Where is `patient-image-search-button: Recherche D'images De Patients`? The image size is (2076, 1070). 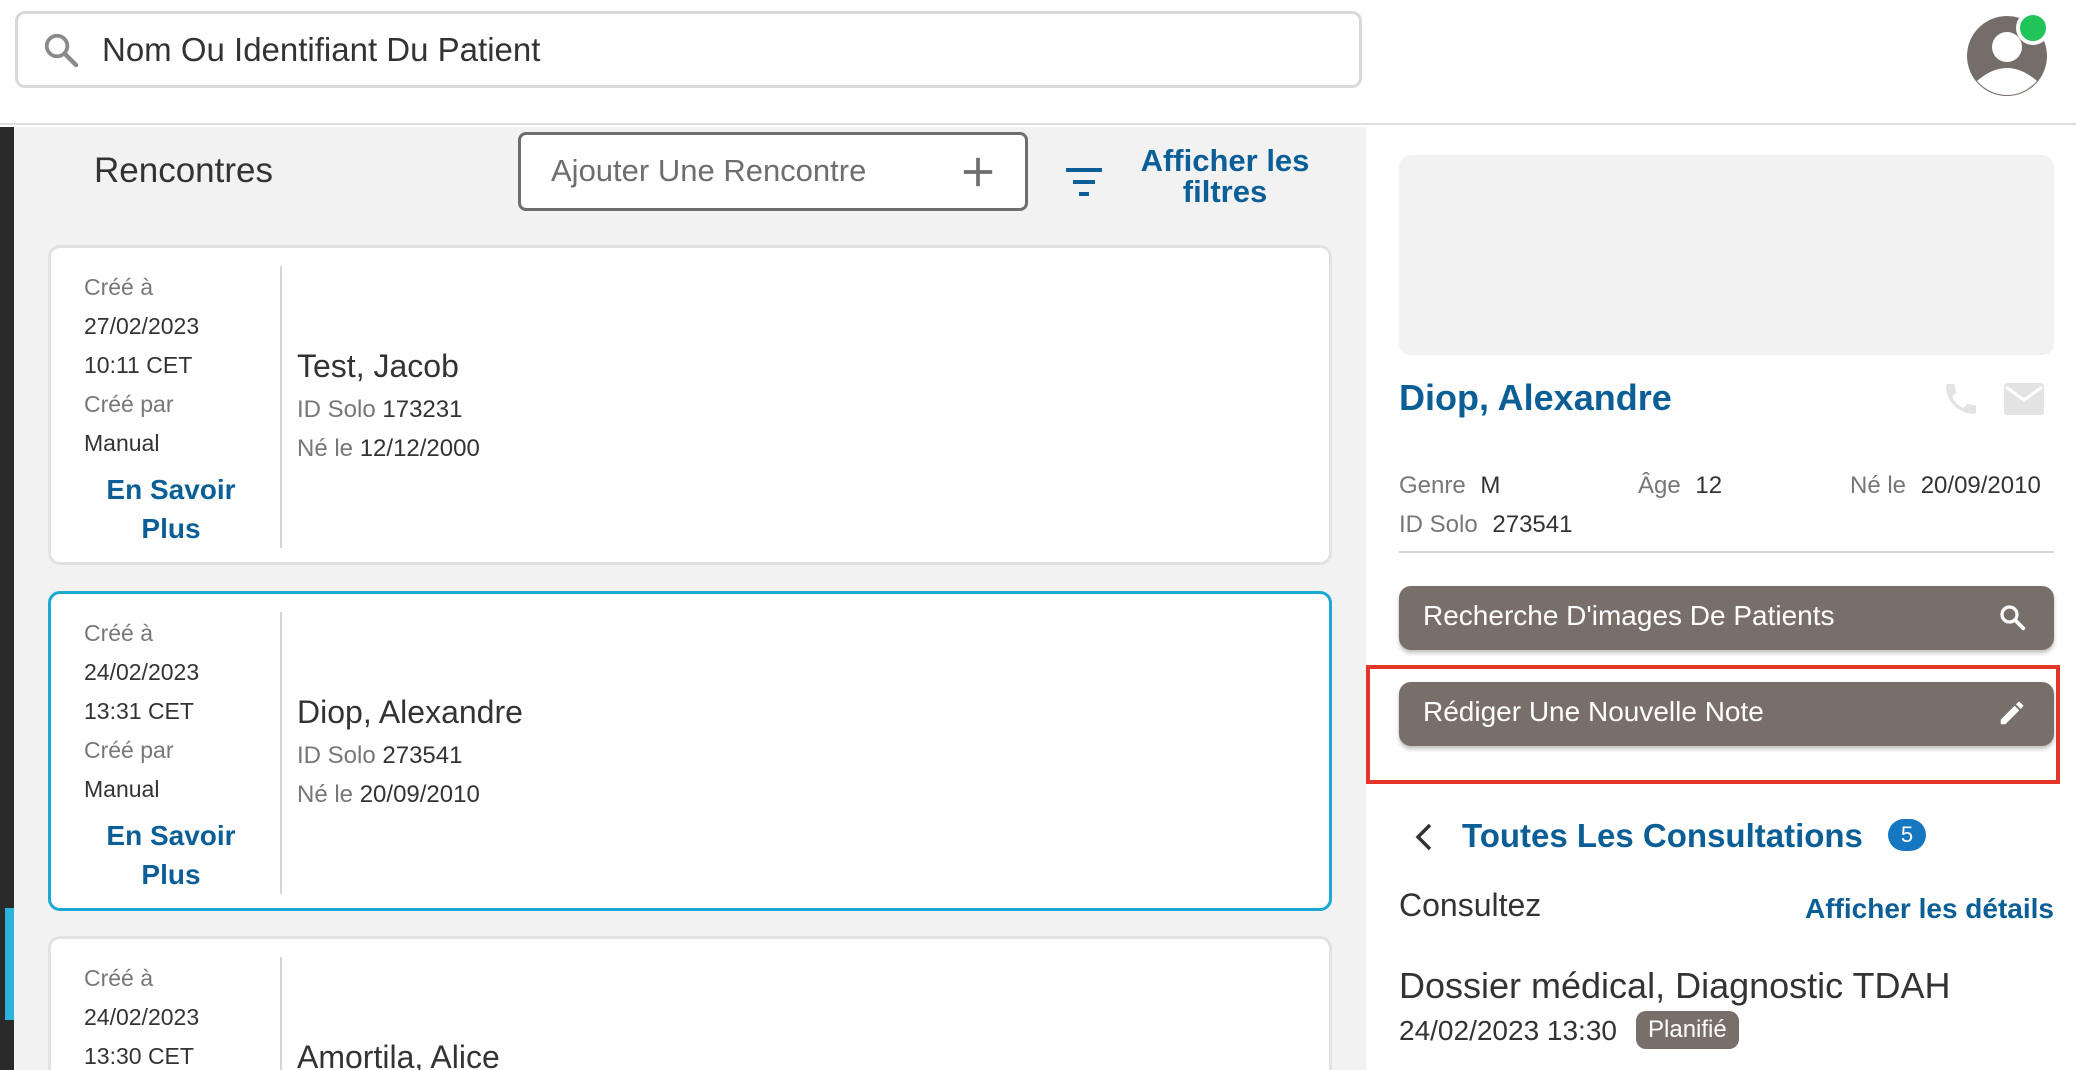 patient-image-search-button: Recherche D'images De Patients is located at coordinates (1726, 618).